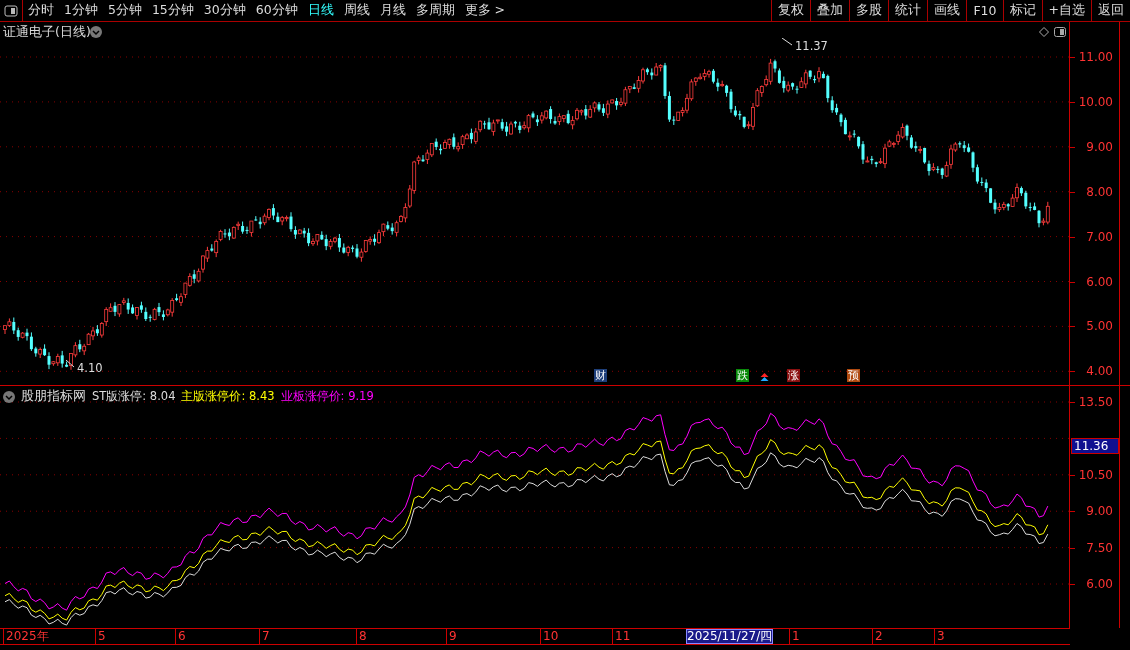 The width and height of the screenshot is (1130, 650). Describe the element at coordinates (327, 396) in the screenshot. I see `indicator-value: 业板涨停价: 9.19` at that location.